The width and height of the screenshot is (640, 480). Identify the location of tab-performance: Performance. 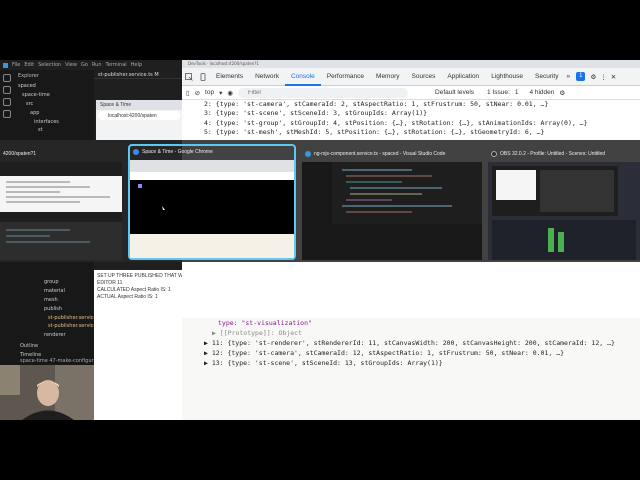
(345, 77).